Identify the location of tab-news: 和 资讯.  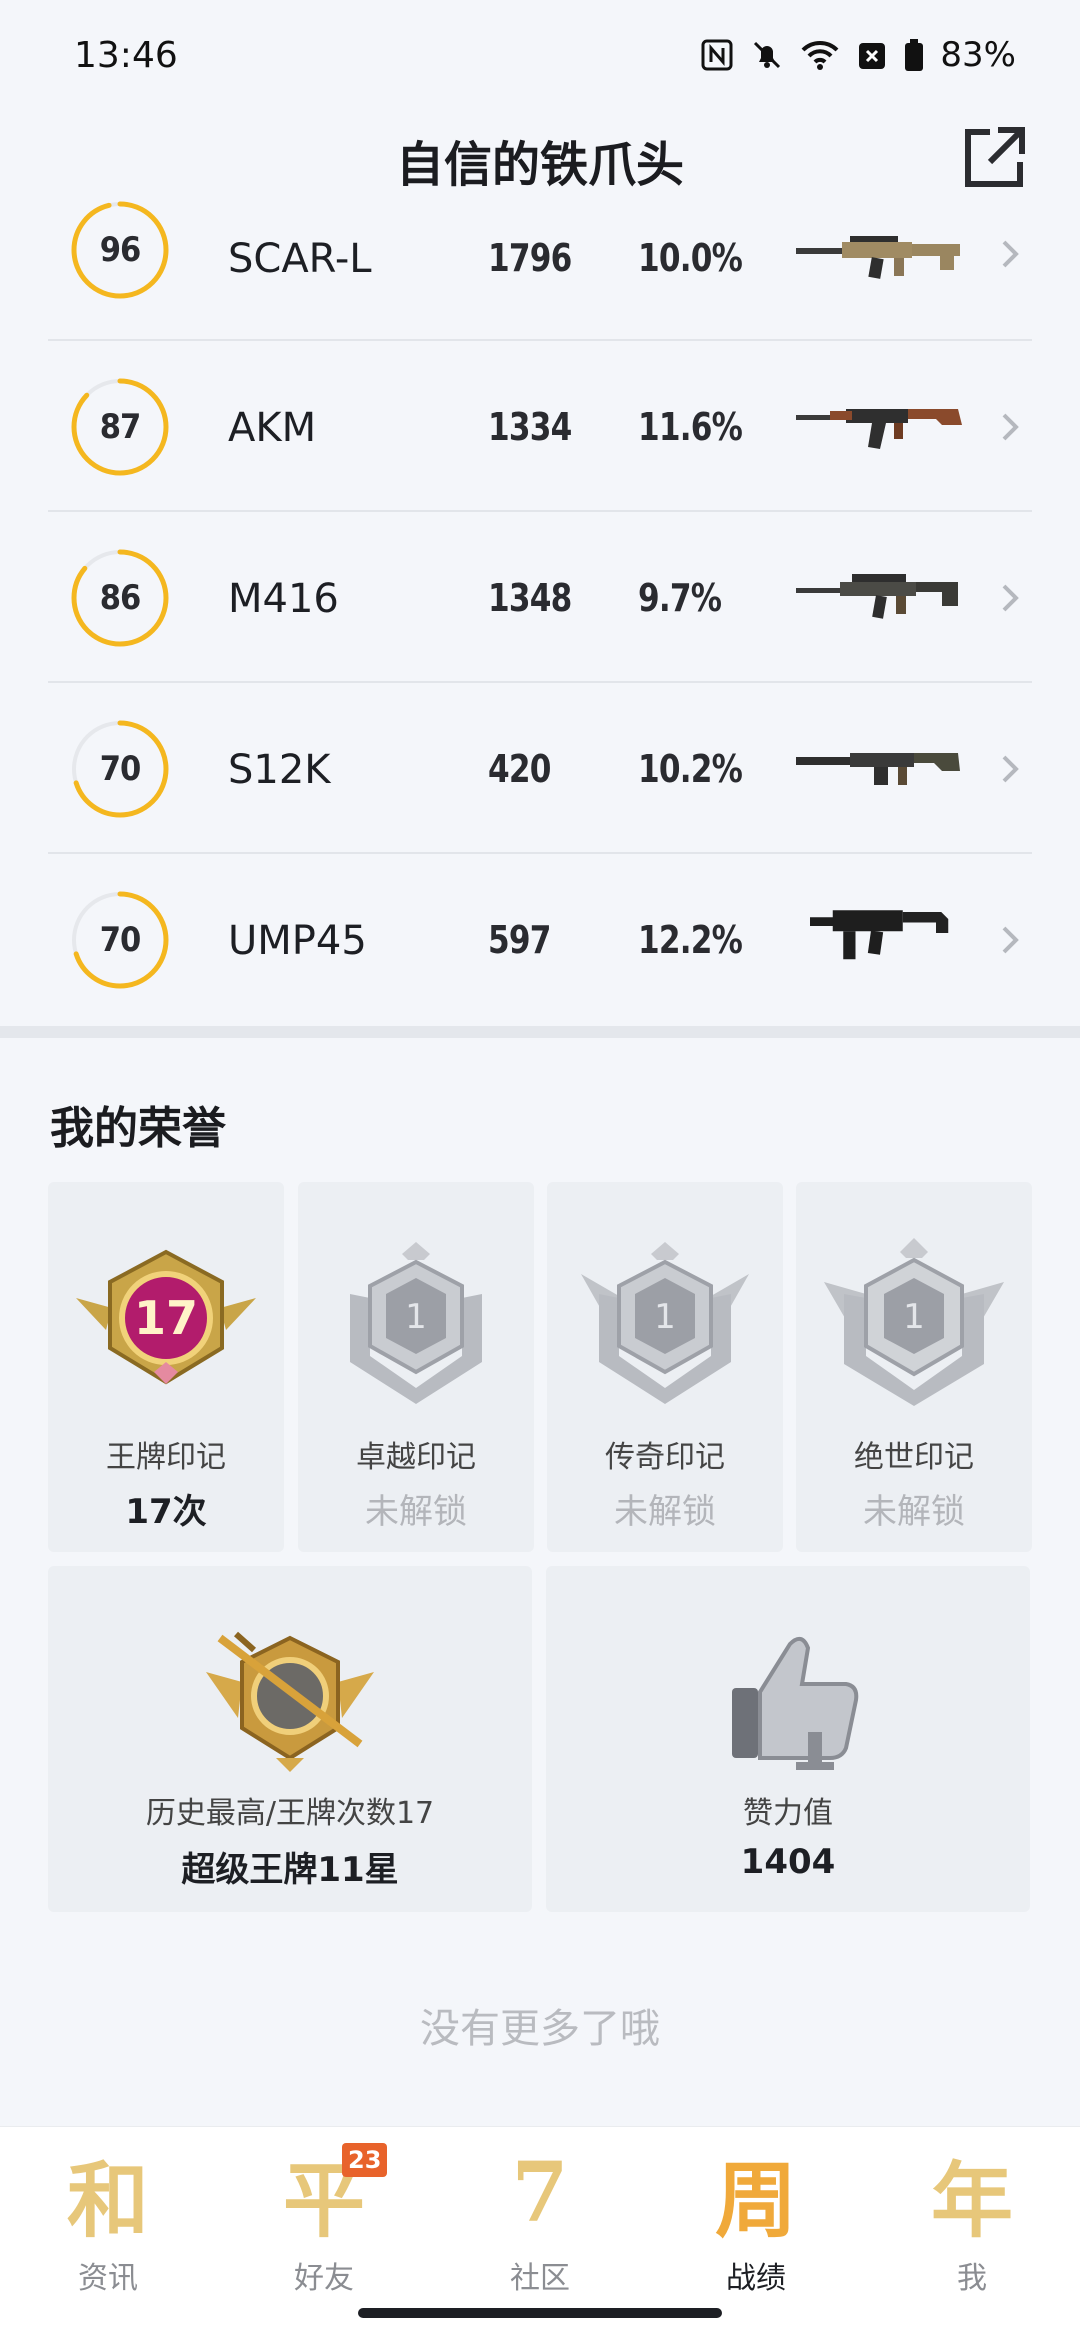
(108, 2220).